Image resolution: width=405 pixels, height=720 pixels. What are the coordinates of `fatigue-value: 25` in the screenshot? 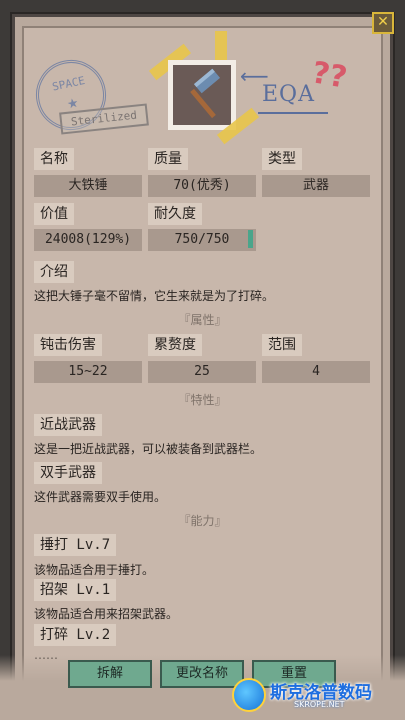 It's located at (202, 372).